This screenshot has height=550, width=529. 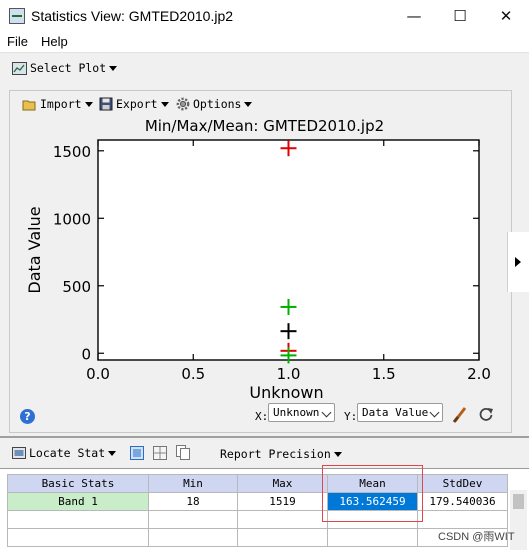 I want to click on table-row: Band 1 18 1519 163.562459 179.540036, so click(x=257, y=501).